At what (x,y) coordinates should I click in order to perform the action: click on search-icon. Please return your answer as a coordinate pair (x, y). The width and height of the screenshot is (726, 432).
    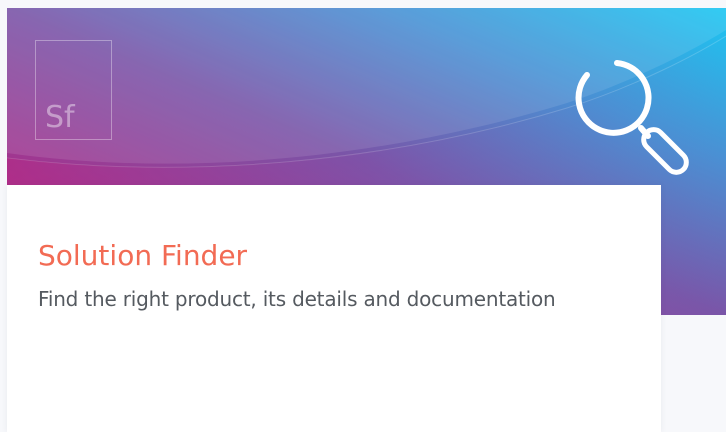
    Looking at the image, I should click on (632, 117).